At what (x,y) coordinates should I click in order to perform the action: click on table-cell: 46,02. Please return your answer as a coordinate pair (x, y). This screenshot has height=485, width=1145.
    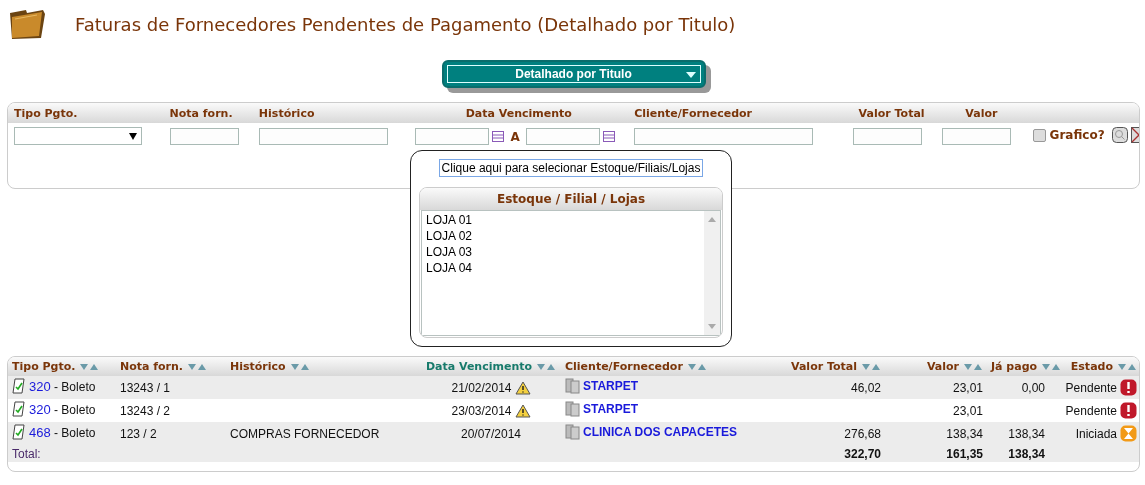
    Looking at the image, I should click on (865, 387).